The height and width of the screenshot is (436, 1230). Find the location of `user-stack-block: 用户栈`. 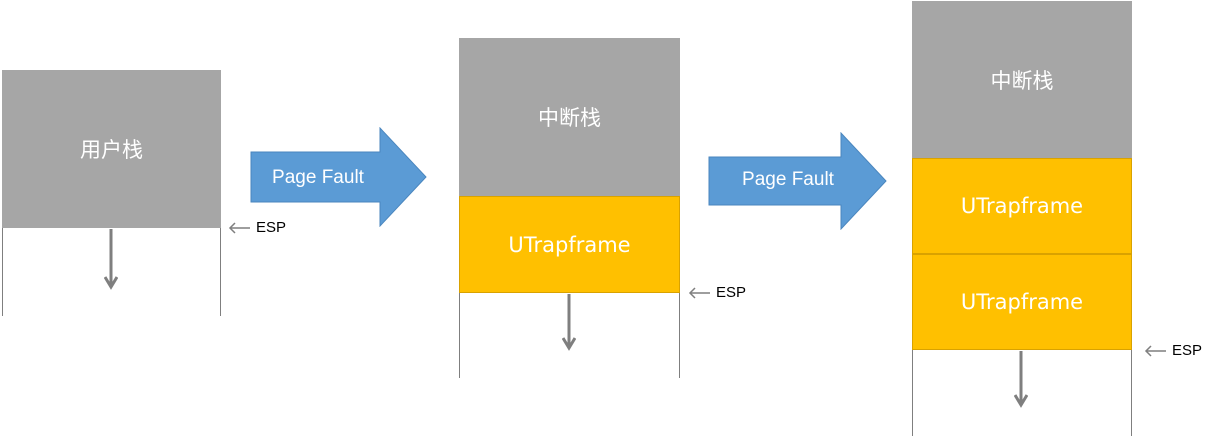

user-stack-block: 用户栈 is located at coordinates (111, 149).